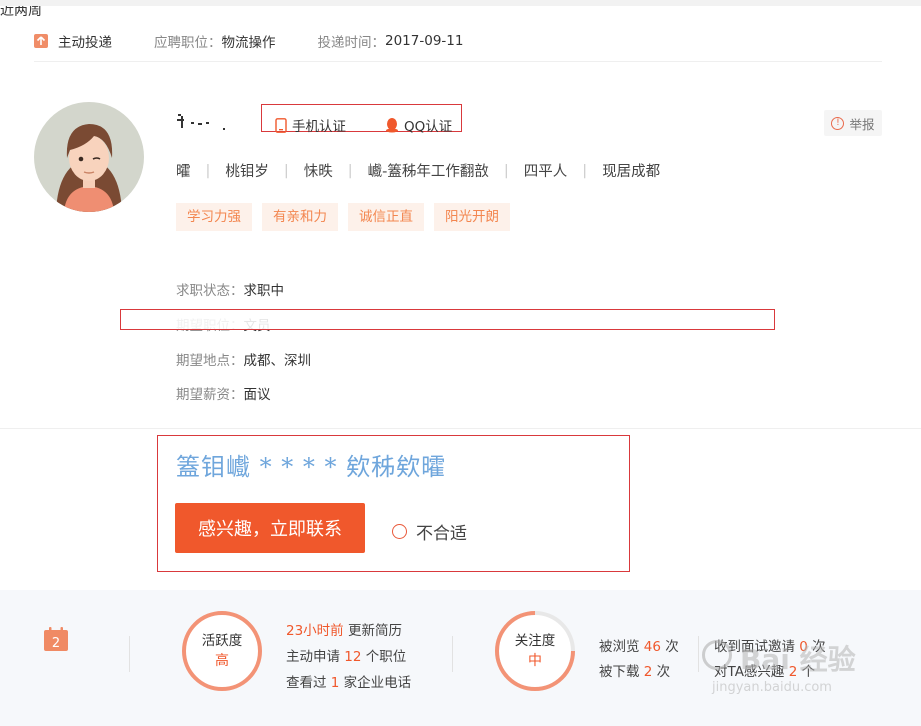 This screenshot has height=726, width=921. I want to click on report-button: ! 举报, so click(853, 123).